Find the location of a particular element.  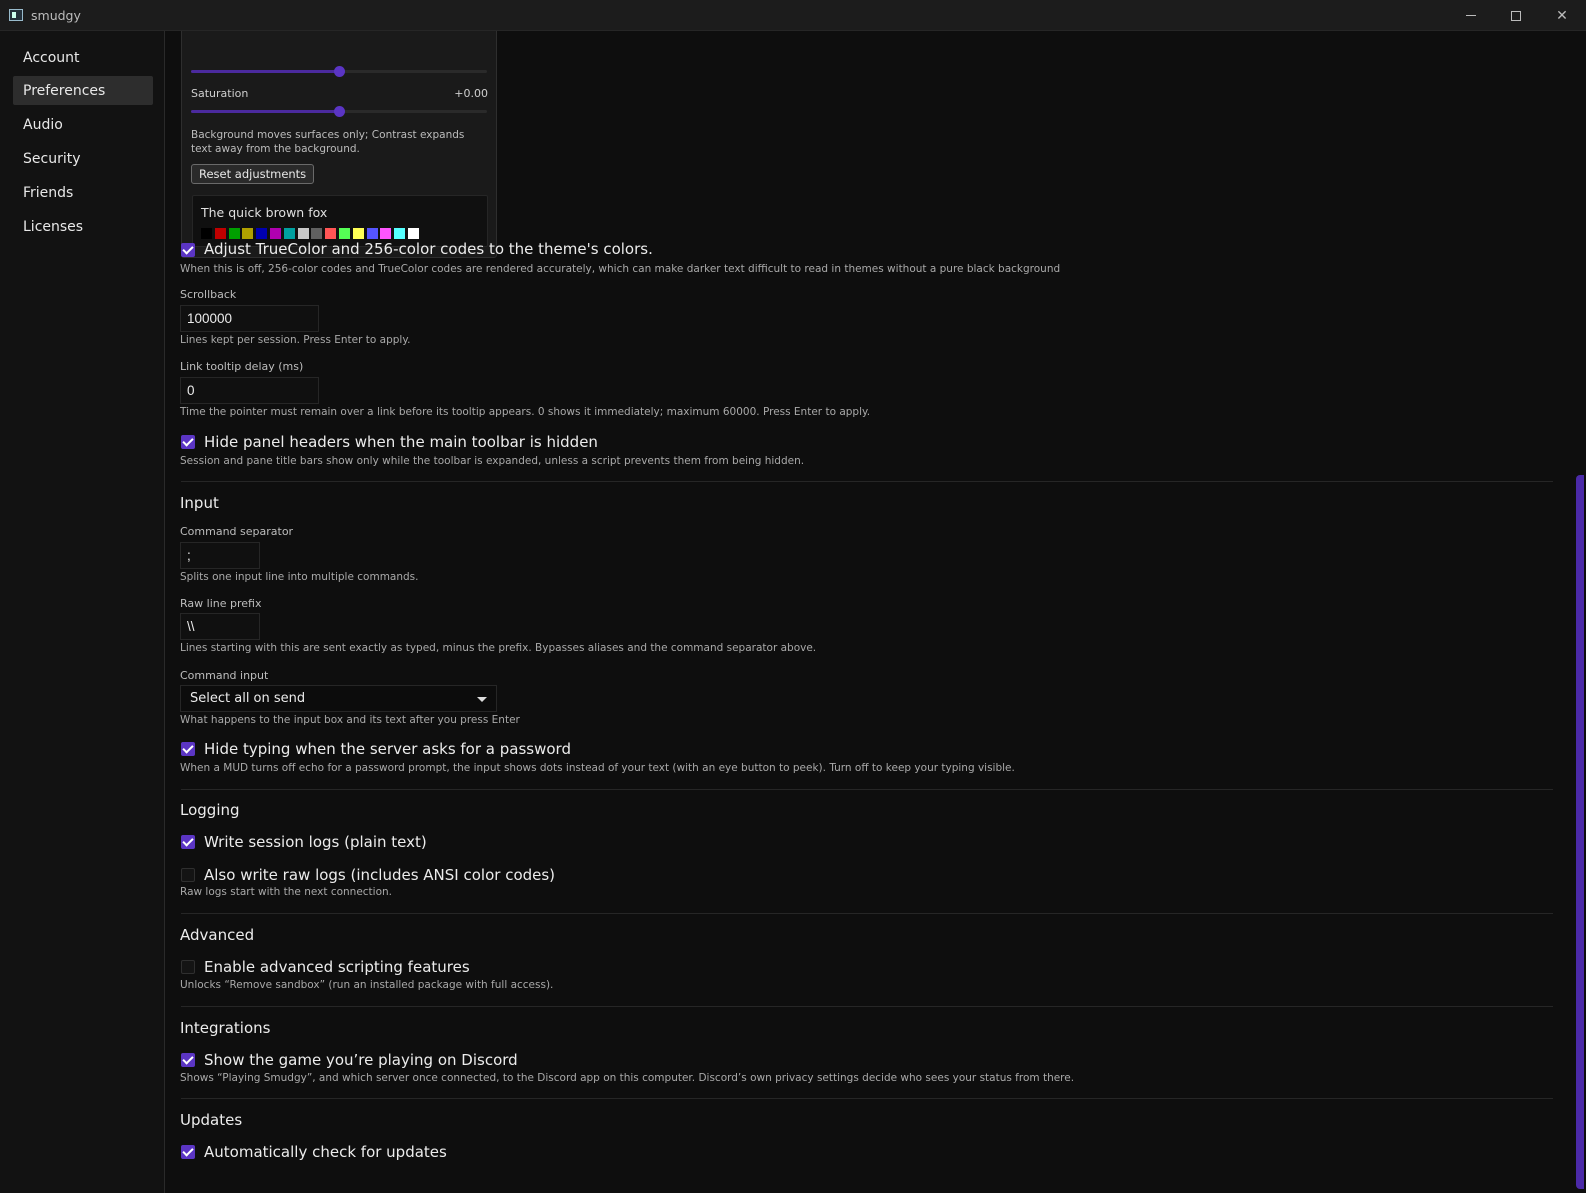

window-title: smudgy is located at coordinates (56, 15).